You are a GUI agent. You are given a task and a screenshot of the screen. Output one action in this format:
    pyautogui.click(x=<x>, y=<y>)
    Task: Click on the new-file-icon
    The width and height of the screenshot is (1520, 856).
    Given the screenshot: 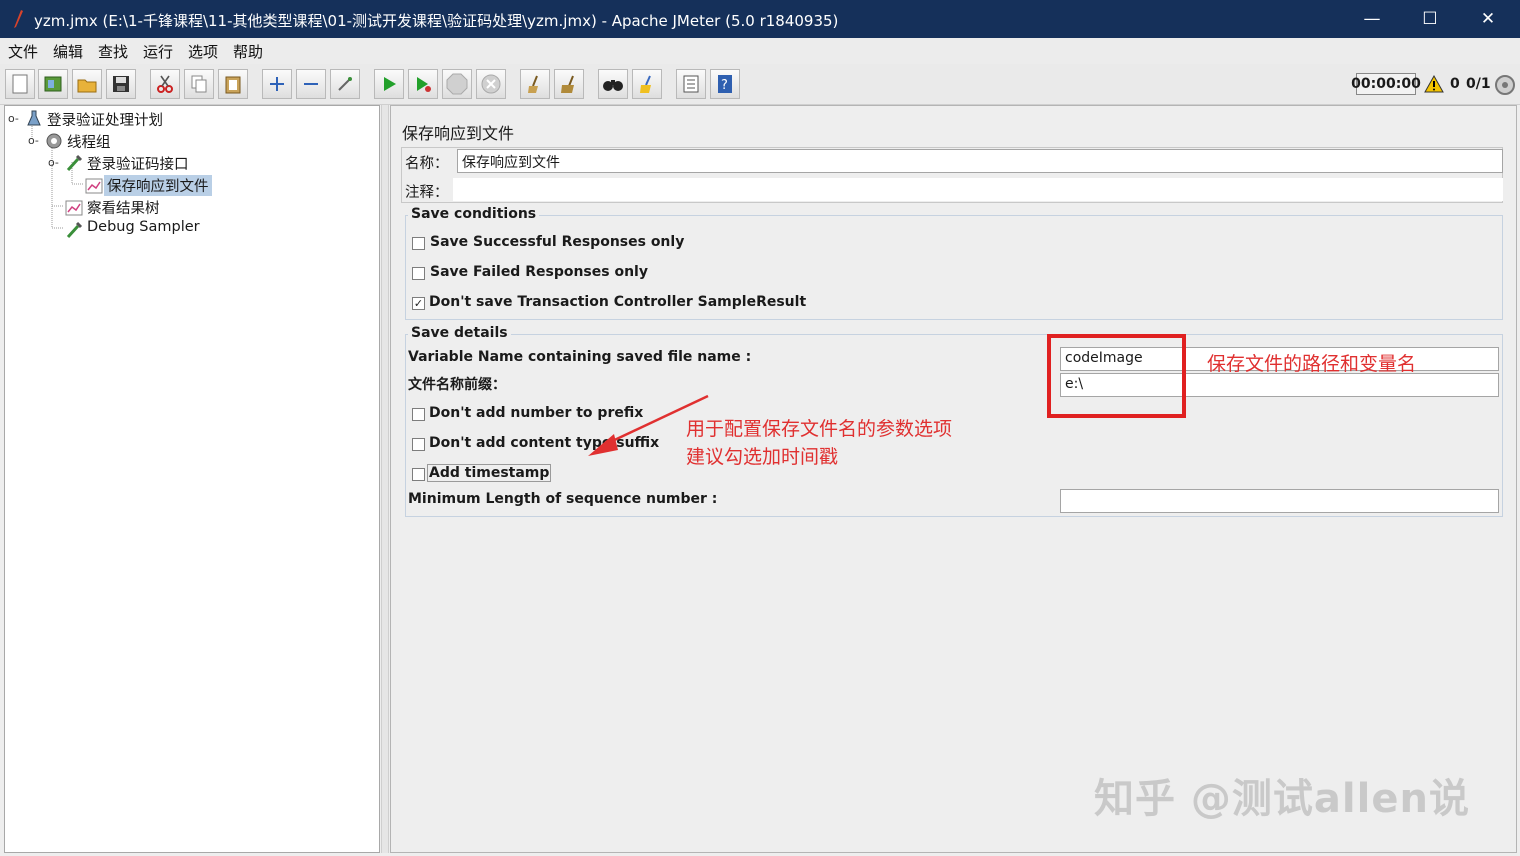 What is the action you would take?
    pyautogui.click(x=20, y=84)
    